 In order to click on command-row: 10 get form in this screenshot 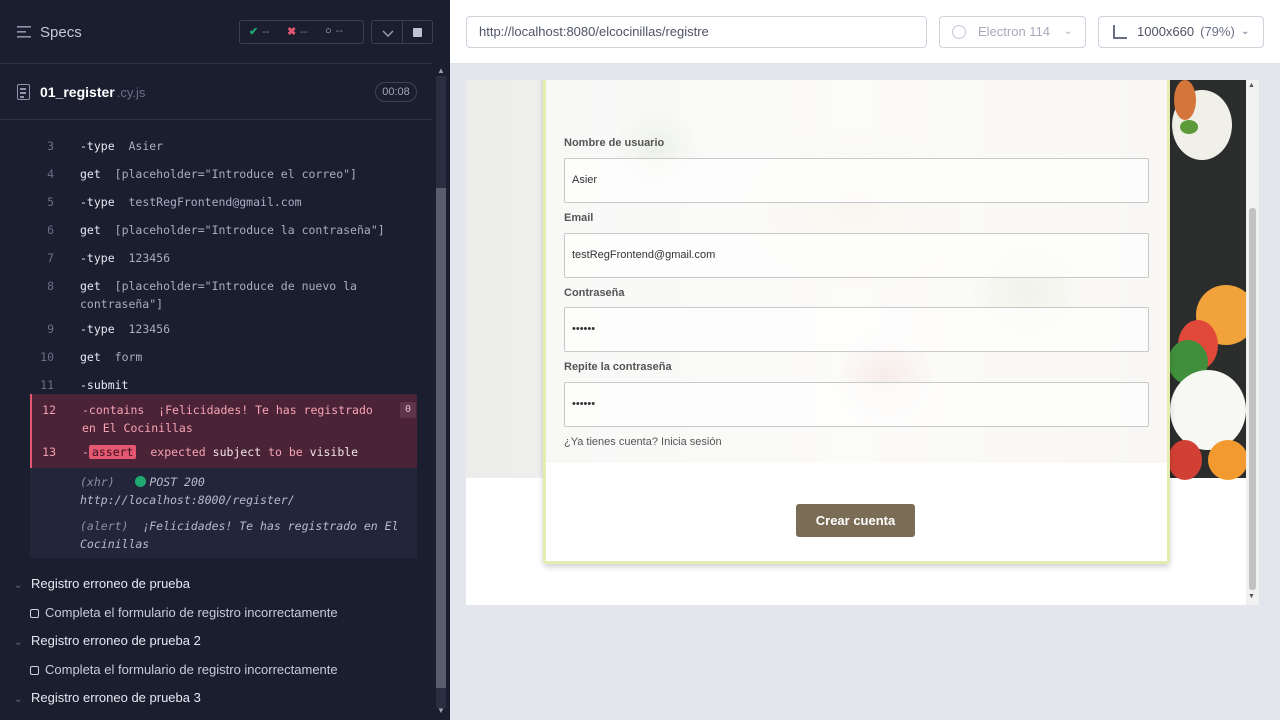, I will do `click(223, 358)`.